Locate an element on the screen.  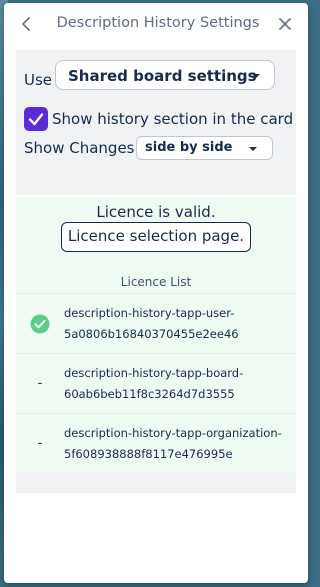
show-changes-value: side by side is located at coordinates (189, 147).